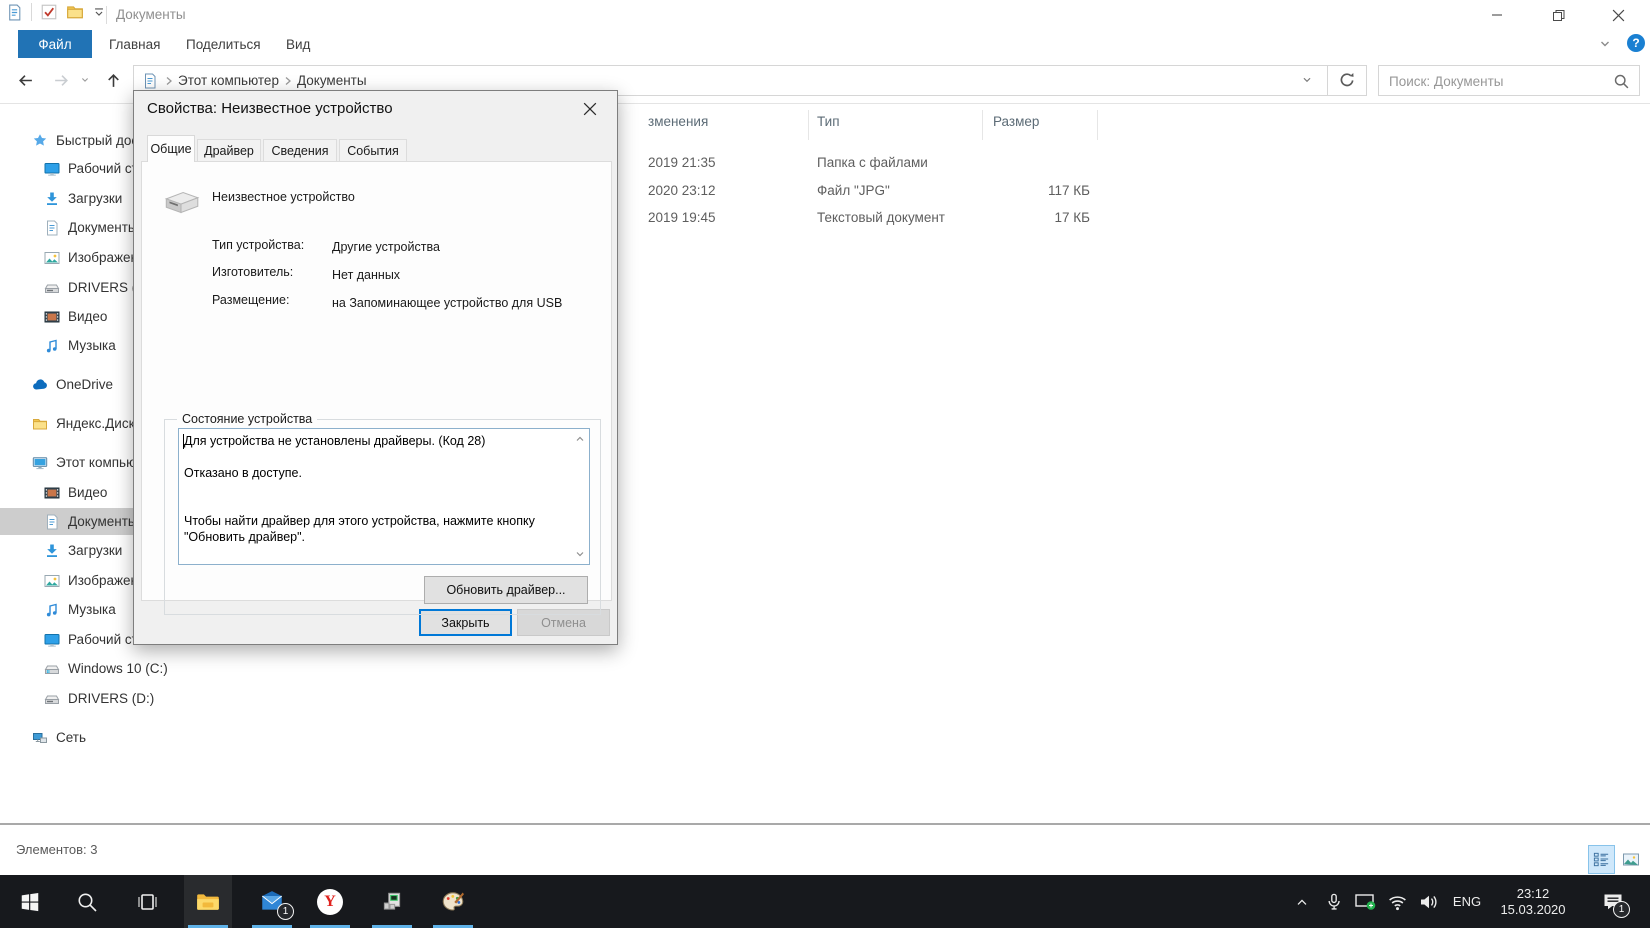  Describe the element at coordinates (52, 669) in the screenshot. I see `windows-drive-icon` at that location.